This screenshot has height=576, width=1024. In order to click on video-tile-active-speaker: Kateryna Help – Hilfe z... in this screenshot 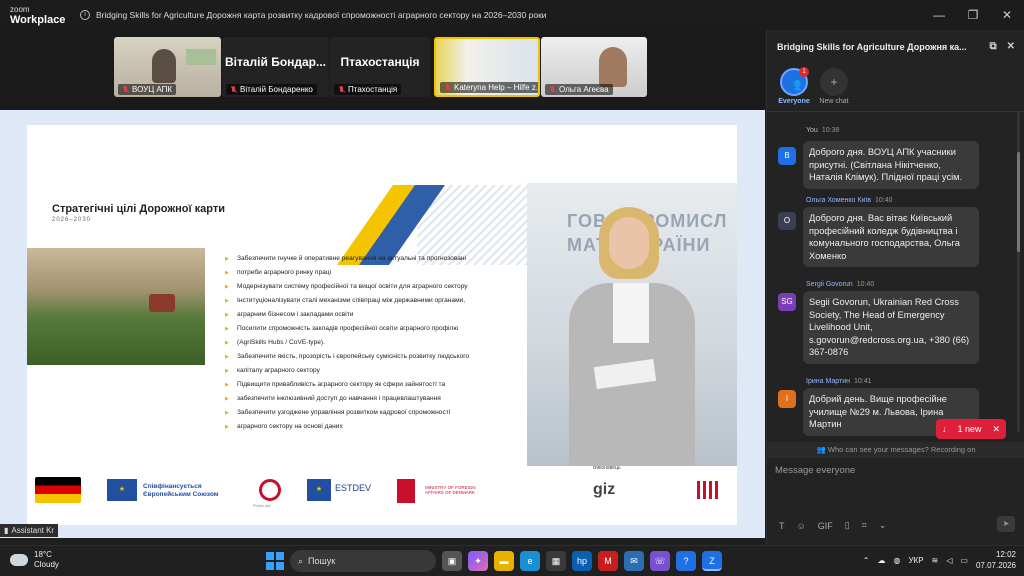, I will do `click(487, 67)`.